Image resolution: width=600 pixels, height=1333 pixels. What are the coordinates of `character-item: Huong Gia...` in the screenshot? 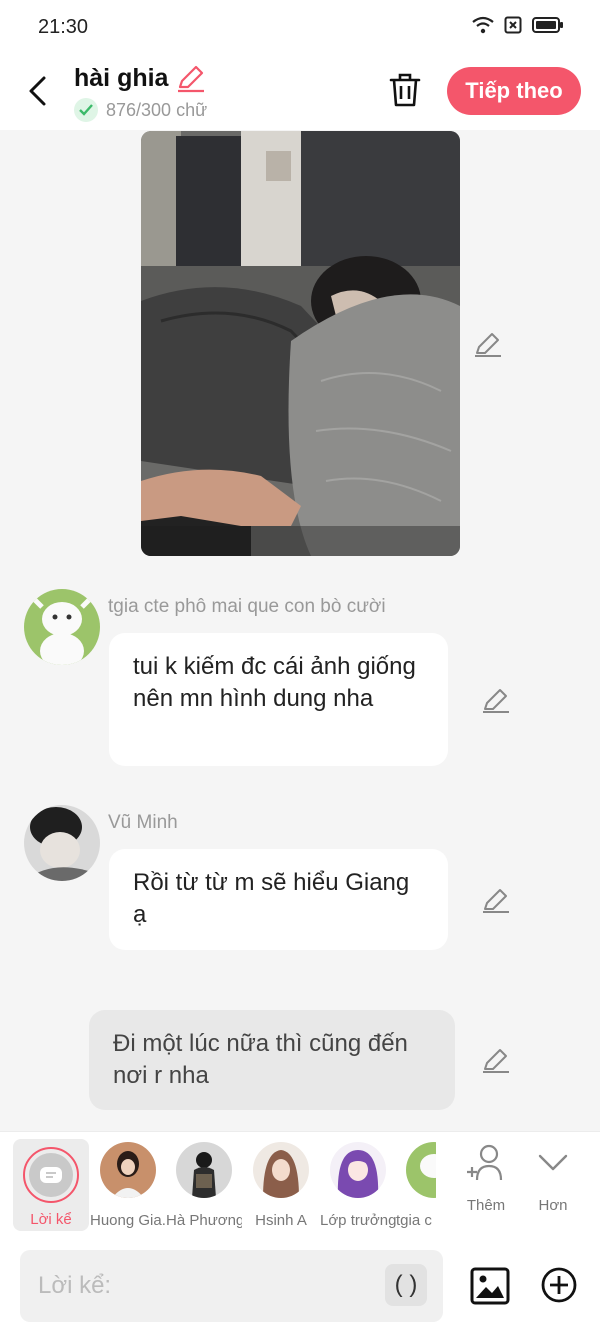 It's located at (128, 1185).